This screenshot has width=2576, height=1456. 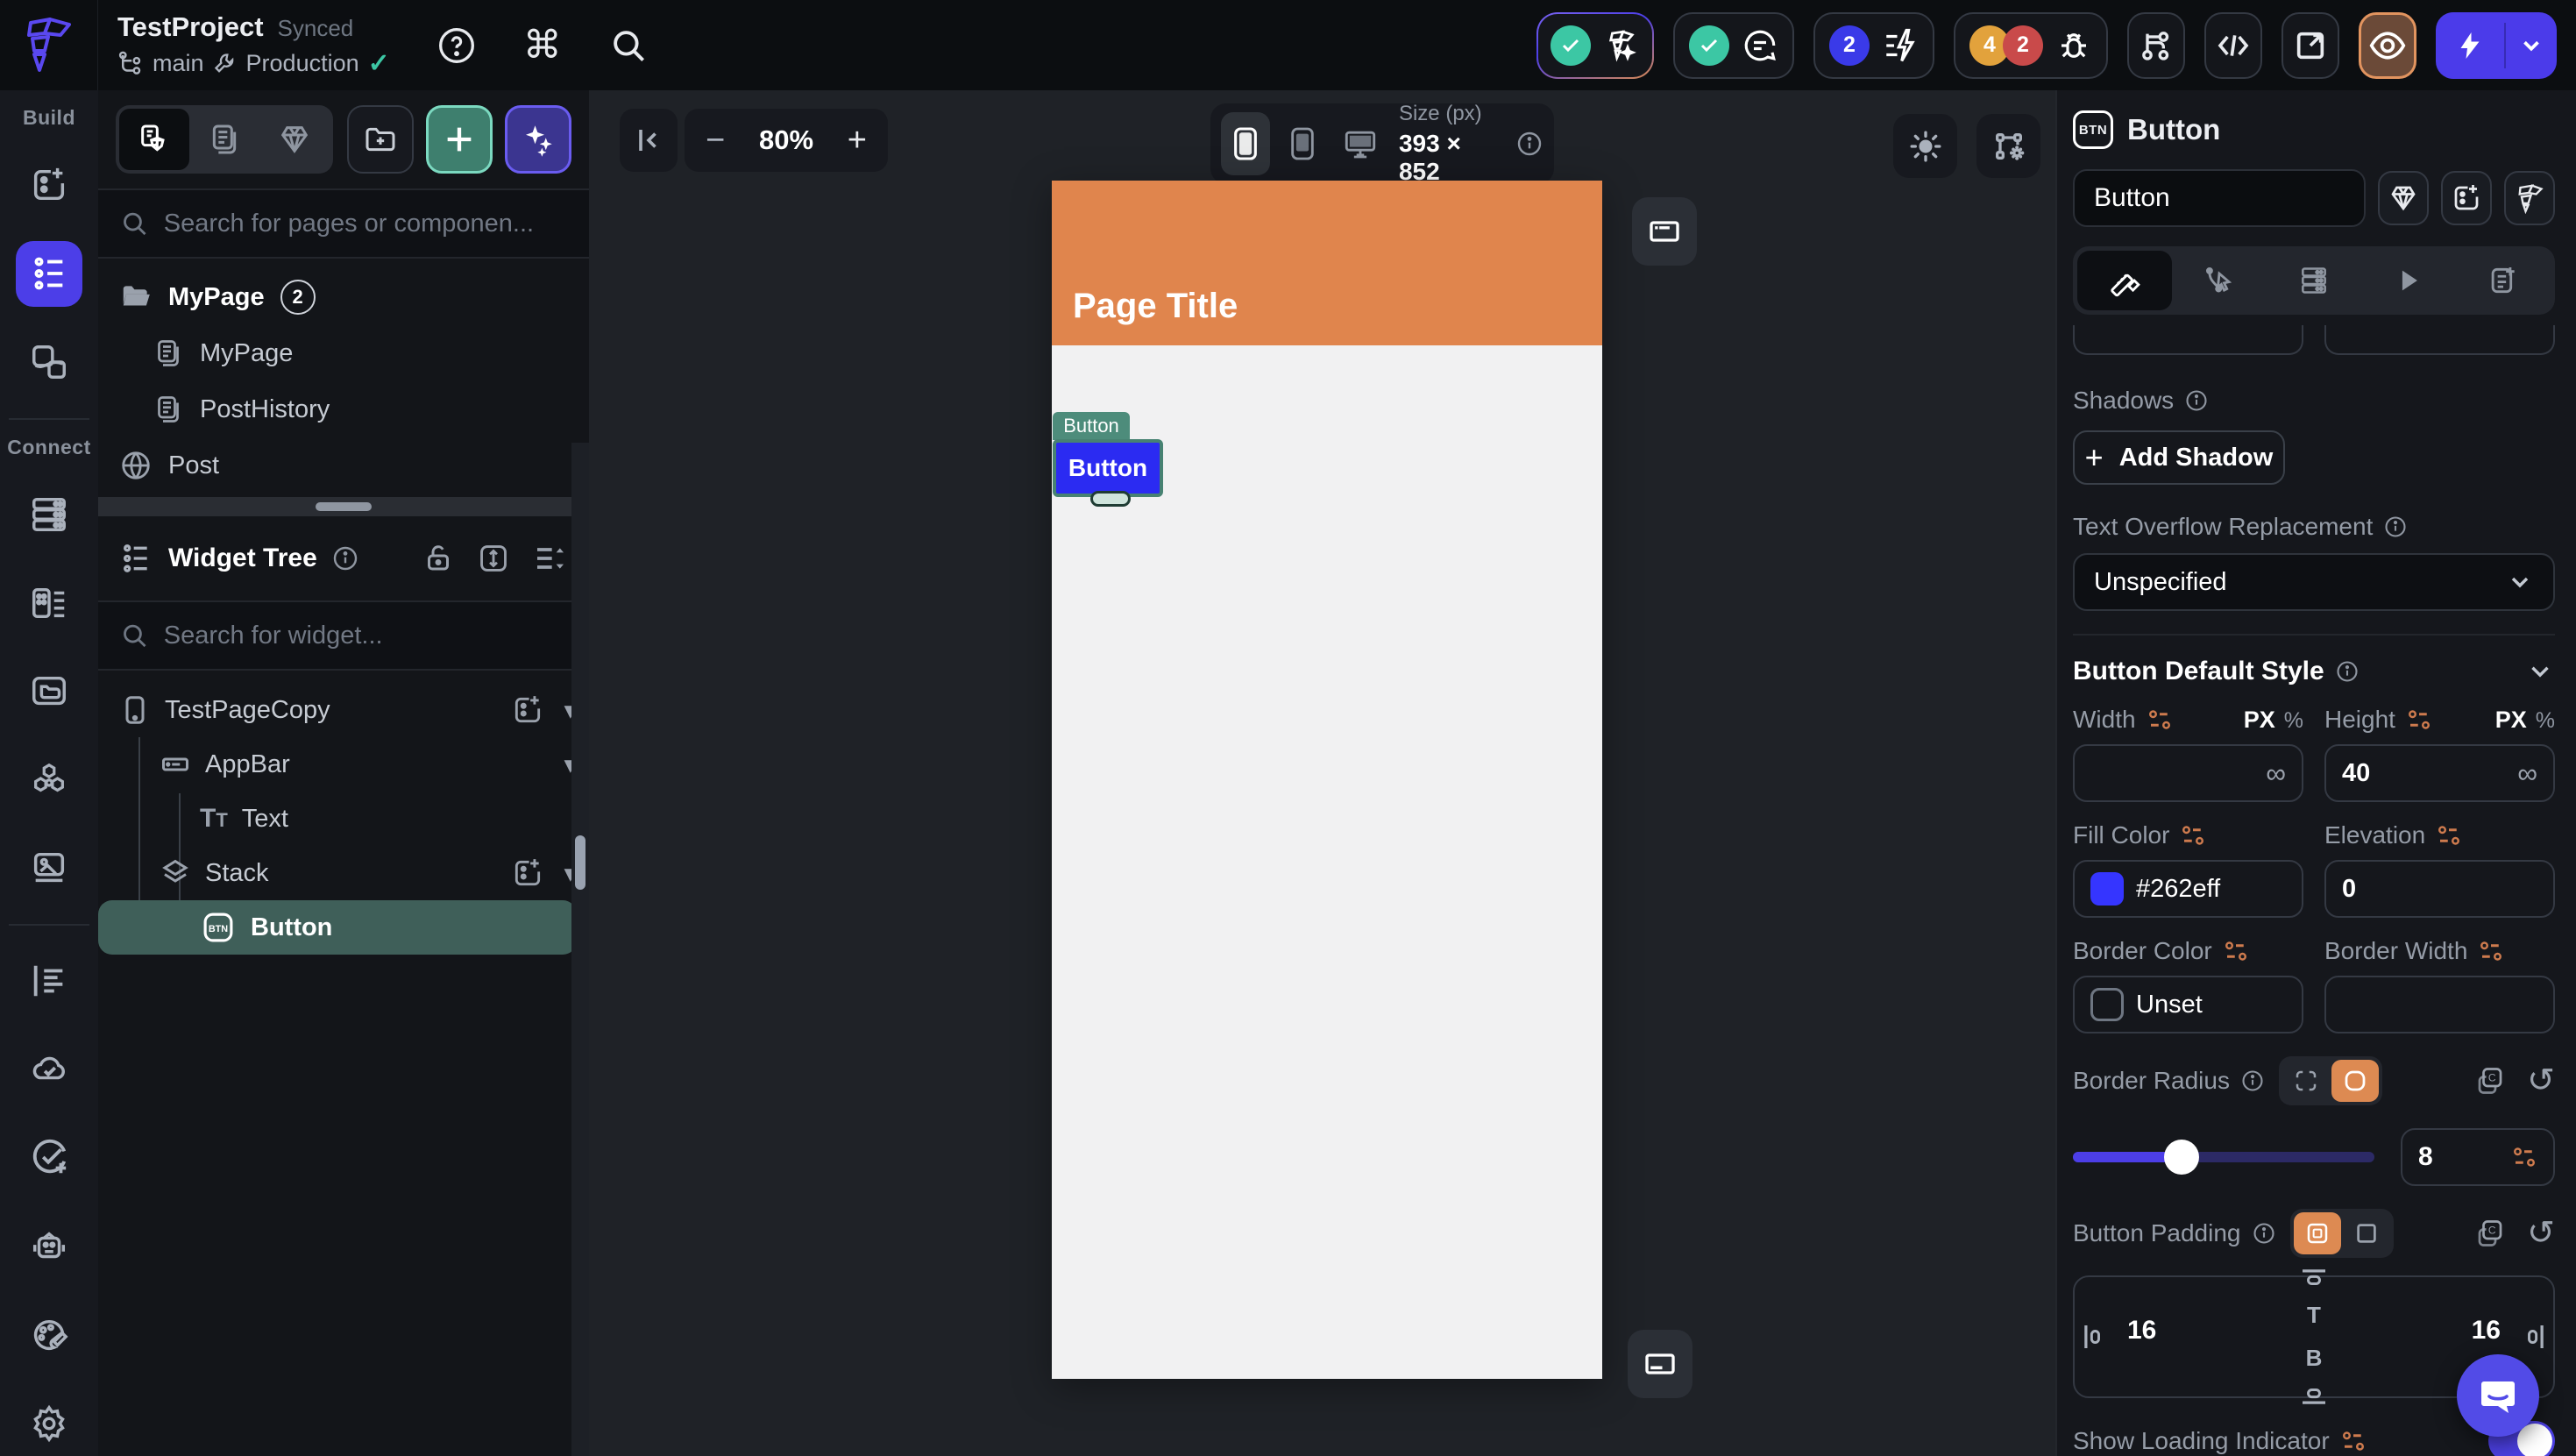 What do you see at coordinates (2531, 45) in the screenshot?
I see `run-options-chevron` at bounding box center [2531, 45].